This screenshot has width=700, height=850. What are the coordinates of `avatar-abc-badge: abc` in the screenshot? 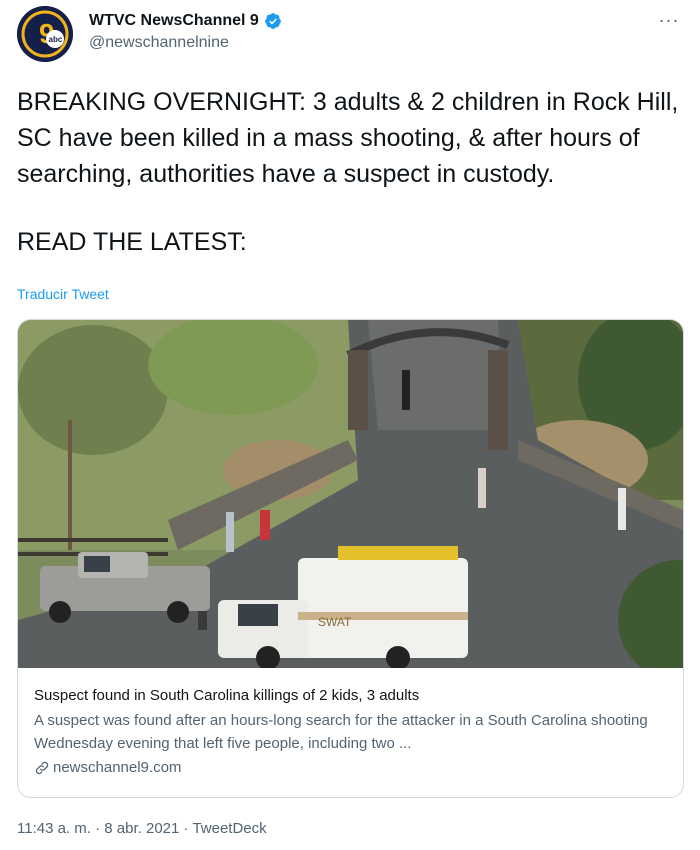 It's located at (56, 39).